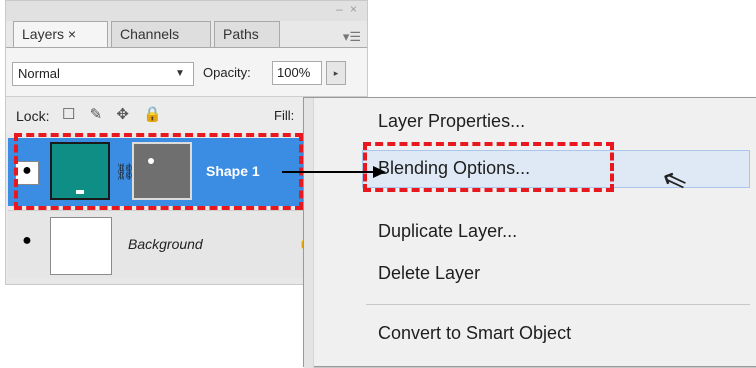 This screenshot has height=368, width=756. What do you see at coordinates (227, 72) in the screenshot?
I see `opacity-label: Opacity:` at bounding box center [227, 72].